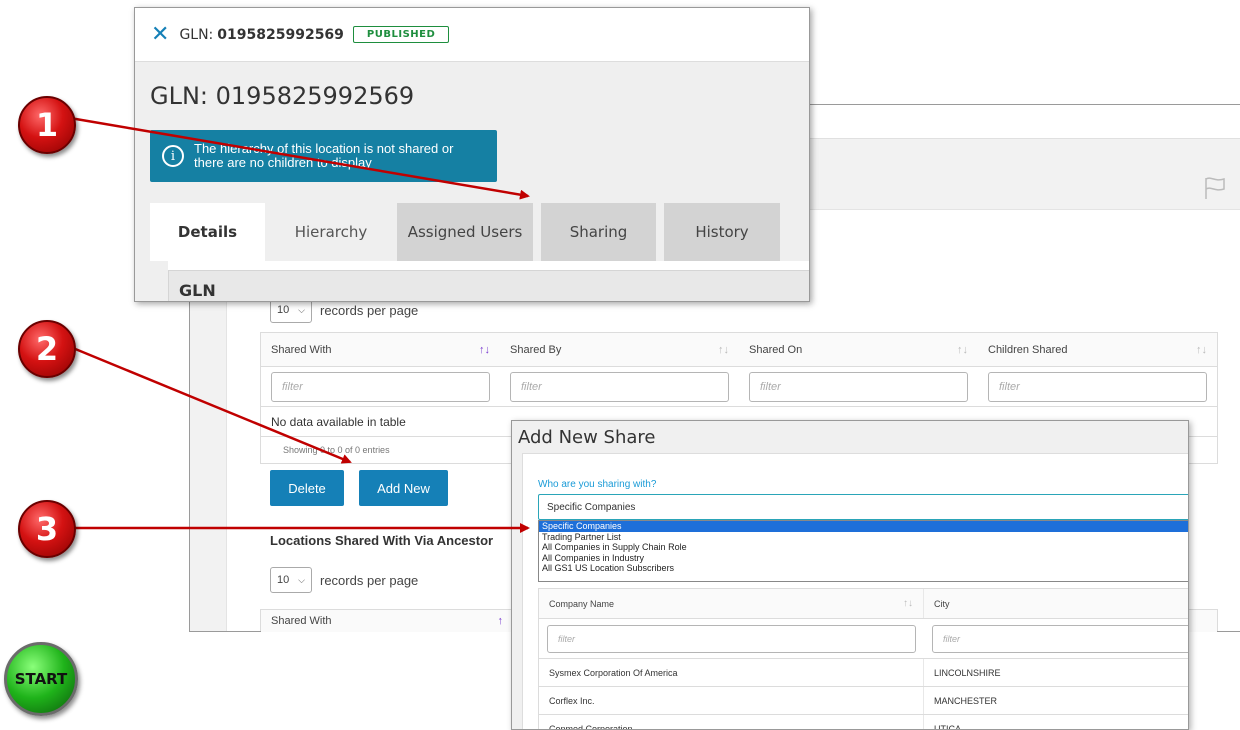 The height and width of the screenshot is (730, 1240). What do you see at coordinates (1097, 349) in the screenshot?
I see `column-header-children-shared: Children Shared ↑↓` at bounding box center [1097, 349].